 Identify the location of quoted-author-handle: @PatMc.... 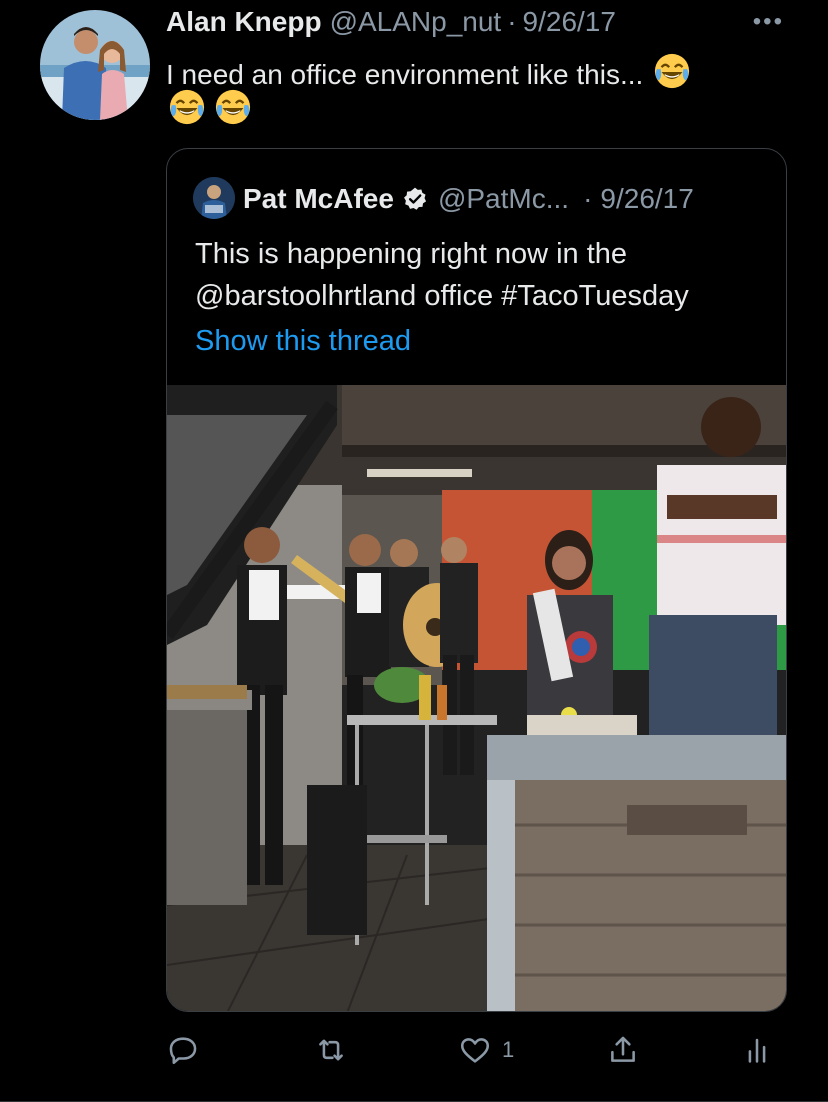
(503, 199).